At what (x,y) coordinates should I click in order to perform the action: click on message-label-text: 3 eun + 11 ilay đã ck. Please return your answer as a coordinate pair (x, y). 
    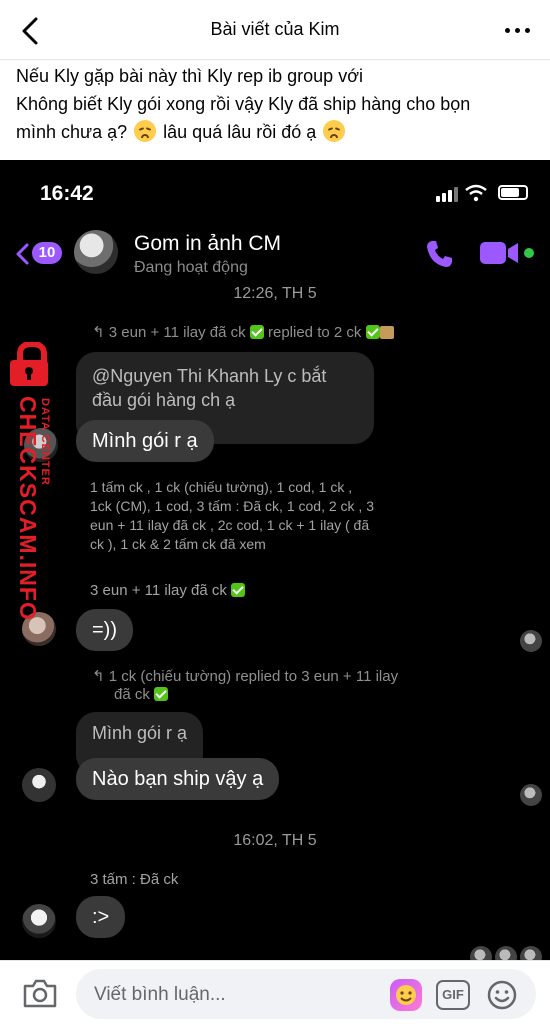
    Looking at the image, I should click on (158, 590).